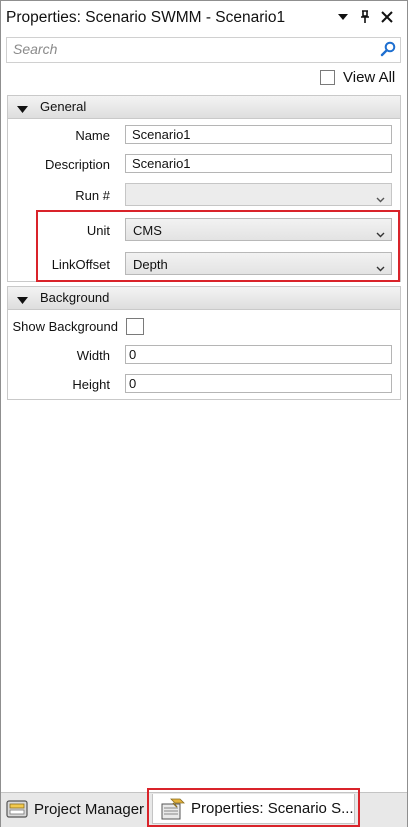 The width and height of the screenshot is (408, 827). Describe the element at coordinates (98, 230) in the screenshot. I see `unit-label: Unit` at that location.